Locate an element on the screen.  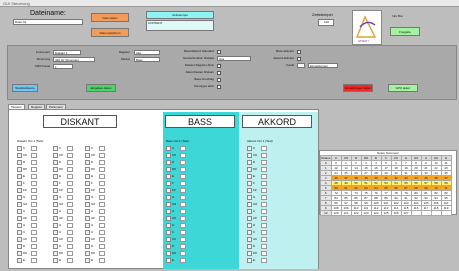
sonder-select: Aus is located at coordinates (234, 58).